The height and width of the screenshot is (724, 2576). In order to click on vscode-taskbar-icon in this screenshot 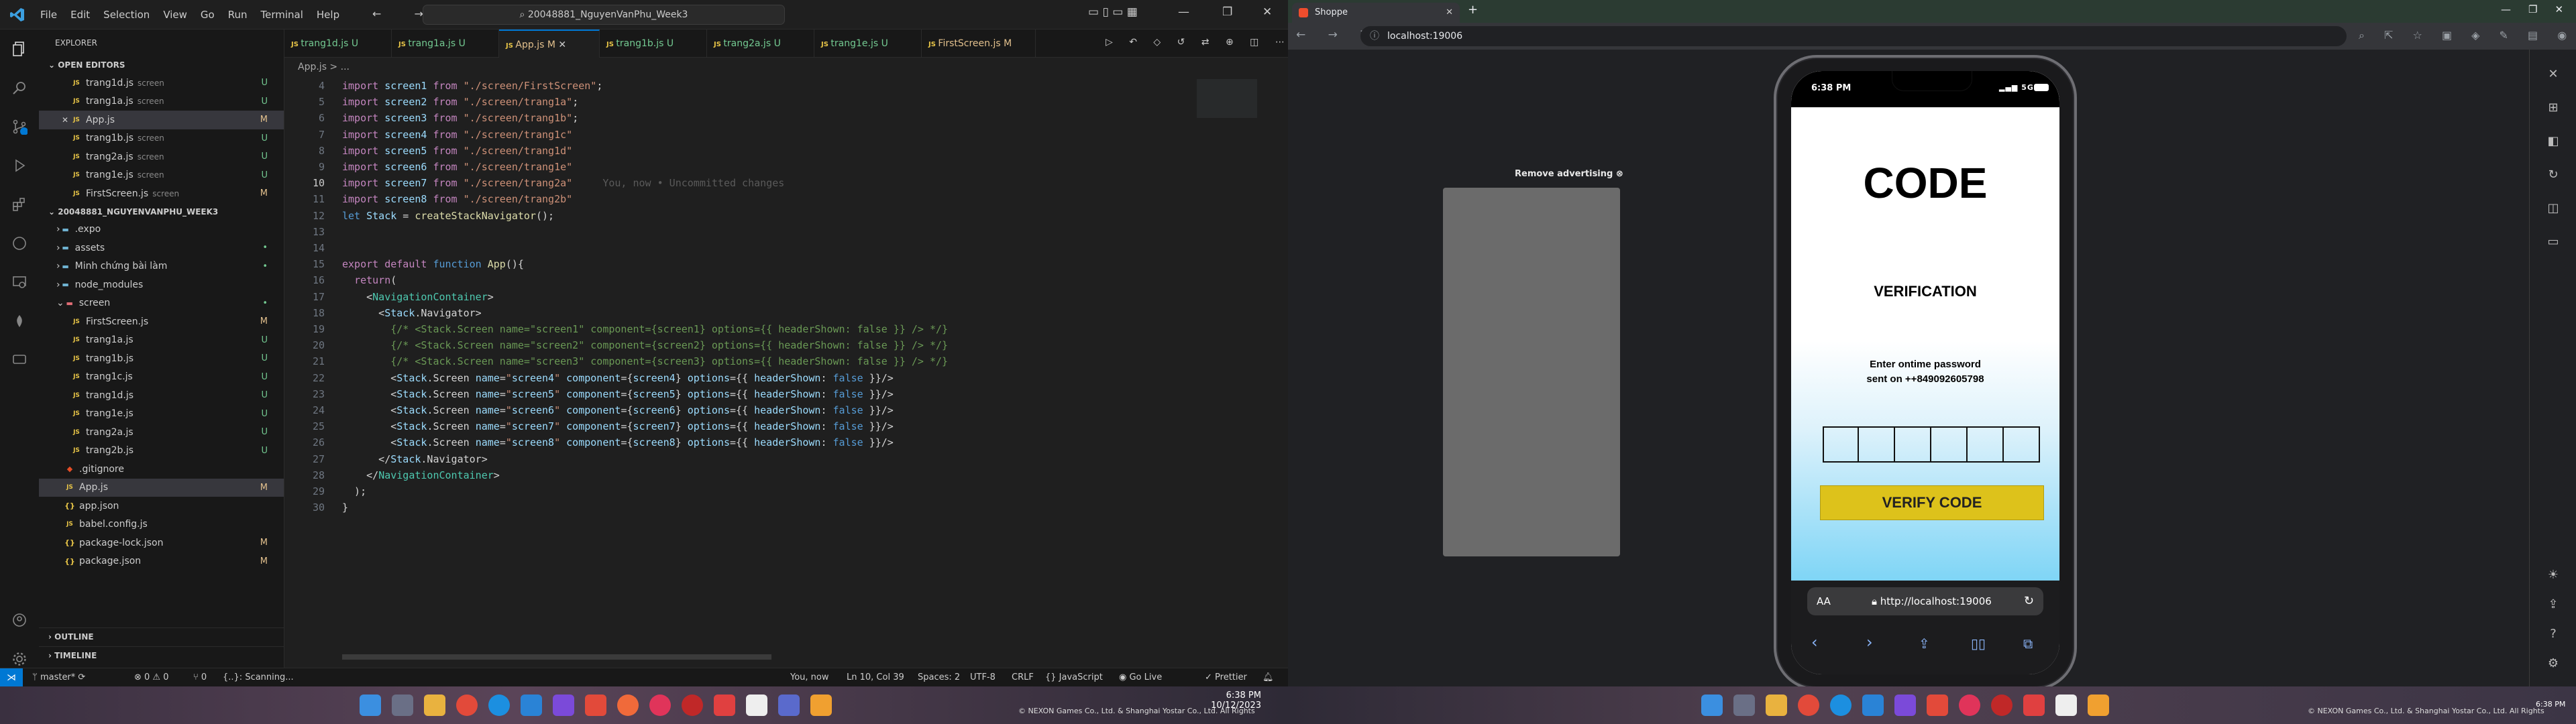, I will do `click(531, 705)`.